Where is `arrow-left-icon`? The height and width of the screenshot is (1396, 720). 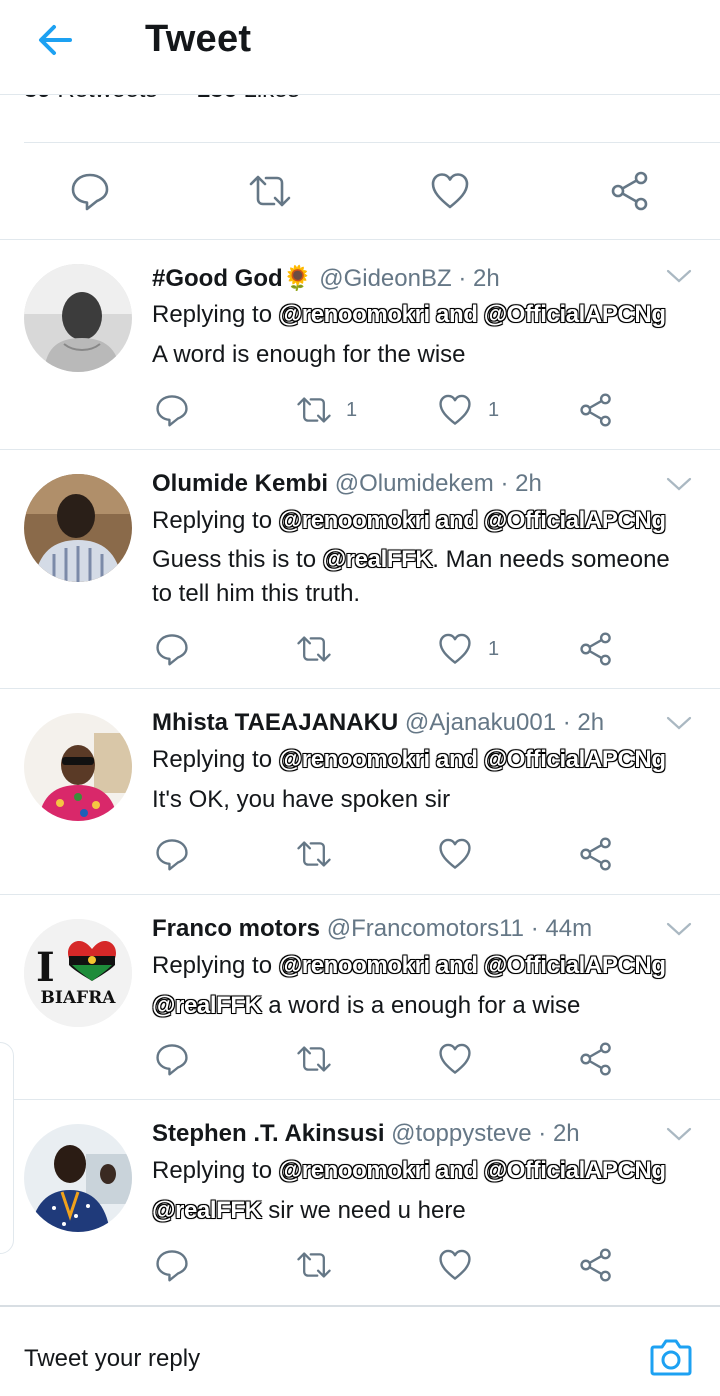
arrow-left-icon is located at coordinates (55, 40).